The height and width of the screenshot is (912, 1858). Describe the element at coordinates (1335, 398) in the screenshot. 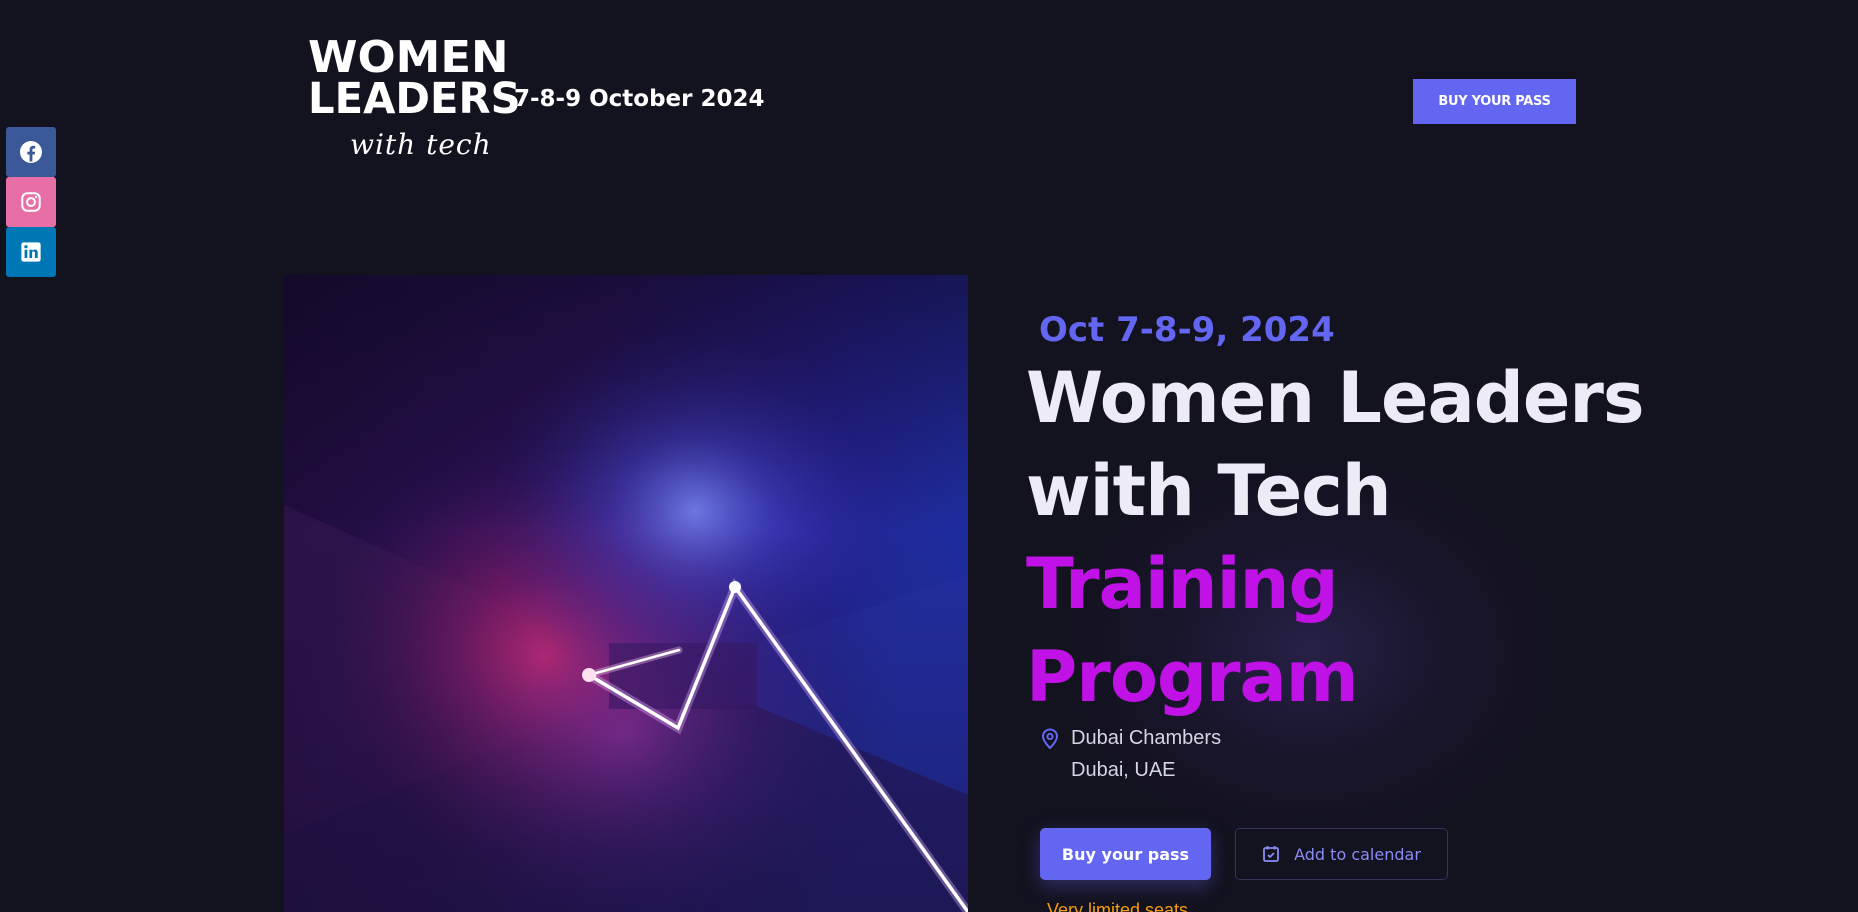

I see `title-line-1: Women Leaders` at that location.